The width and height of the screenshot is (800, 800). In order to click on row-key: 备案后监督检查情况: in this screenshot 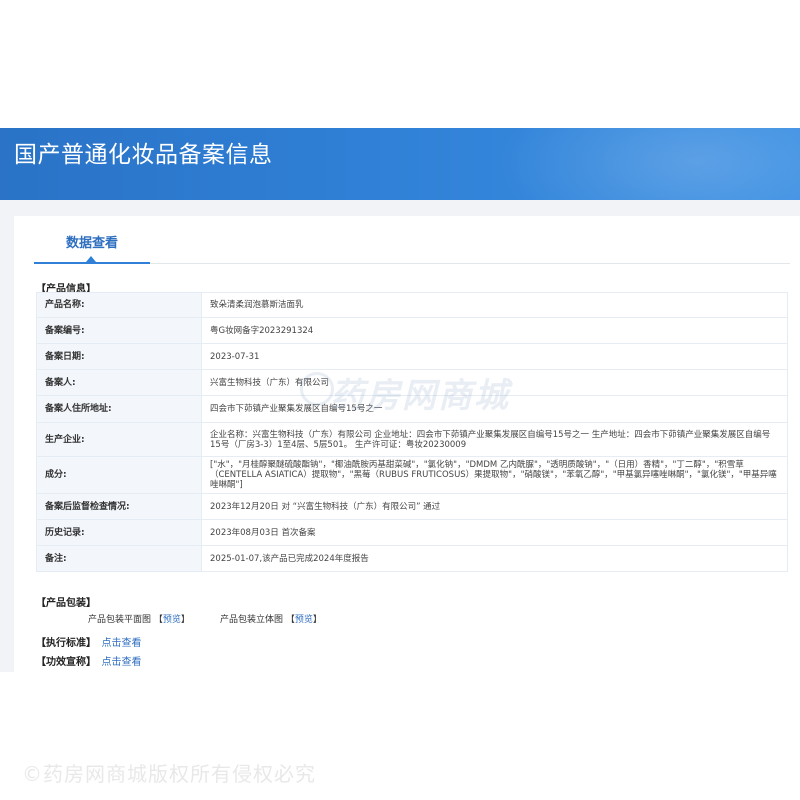, I will do `click(119, 506)`.